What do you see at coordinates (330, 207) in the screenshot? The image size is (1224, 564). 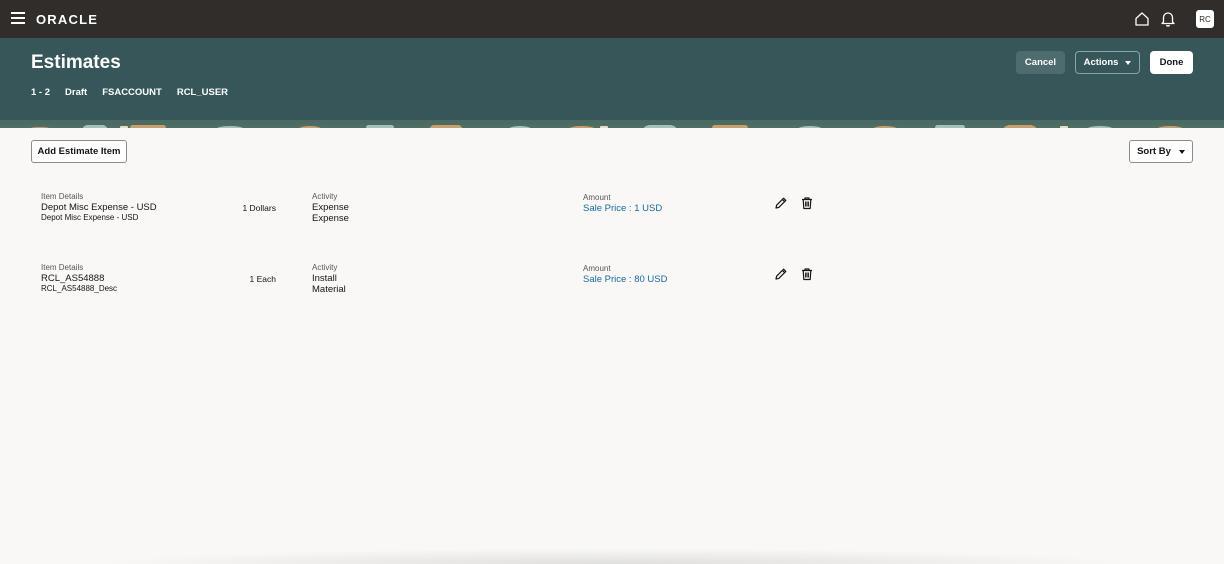 I see `activity-value: Expense` at bounding box center [330, 207].